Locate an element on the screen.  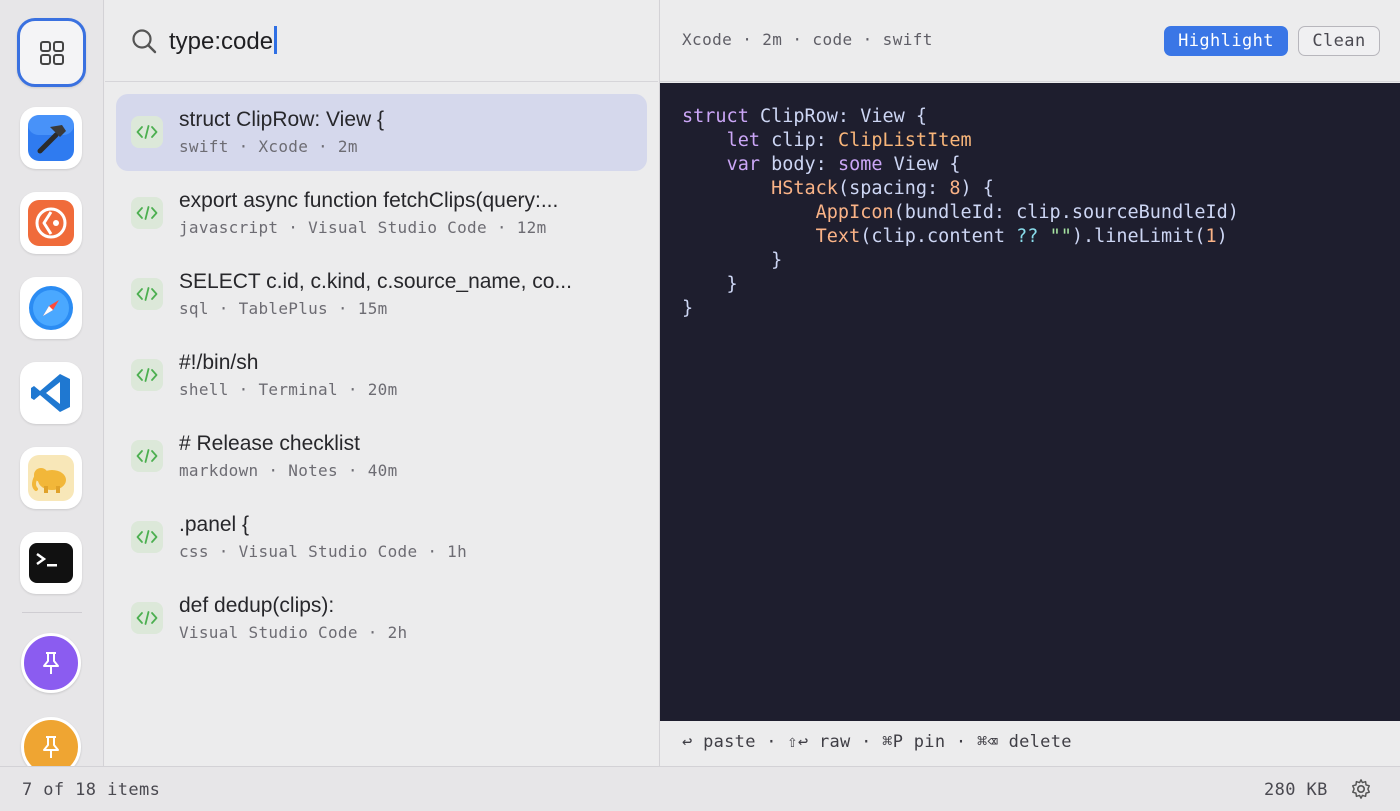
clip-meta: swift · Xcode · 2m is located at coordinates (268, 146).